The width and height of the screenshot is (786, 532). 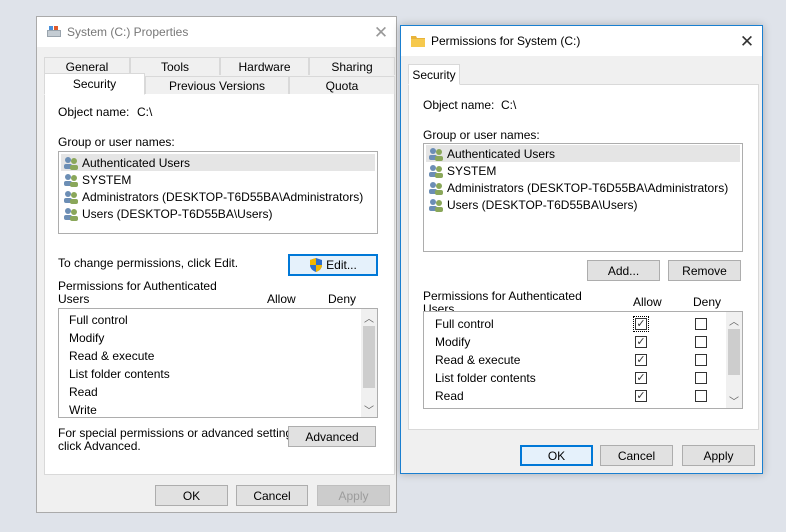 I want to click on allow-checkbox-list-folder: ✓, so click(x=641, y=378).